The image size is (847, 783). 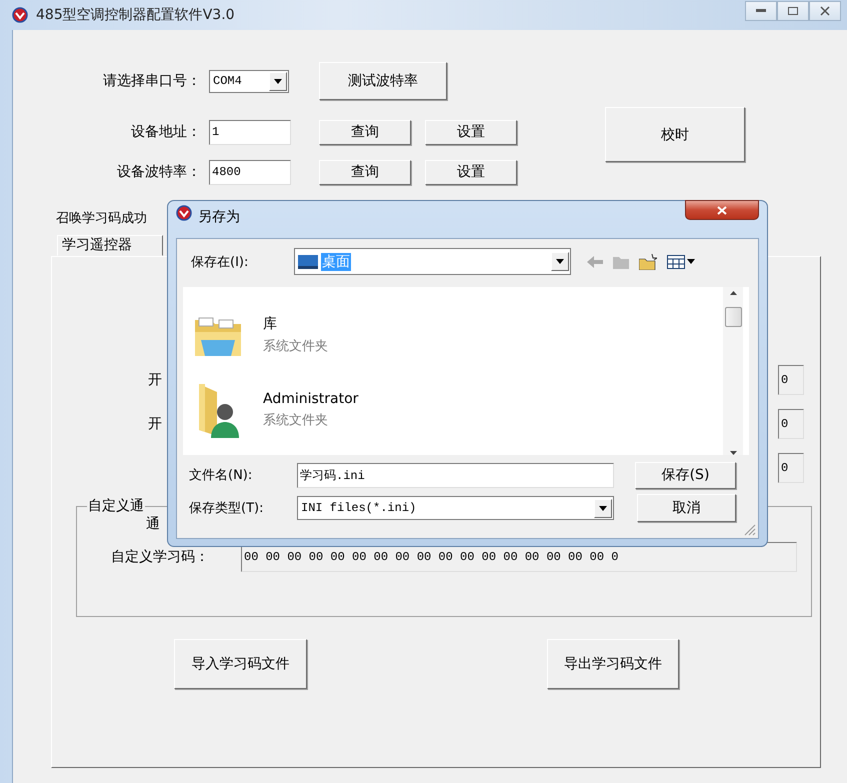 I want to click on field-label: 自定义学习码：, so click(x=160, y=557).